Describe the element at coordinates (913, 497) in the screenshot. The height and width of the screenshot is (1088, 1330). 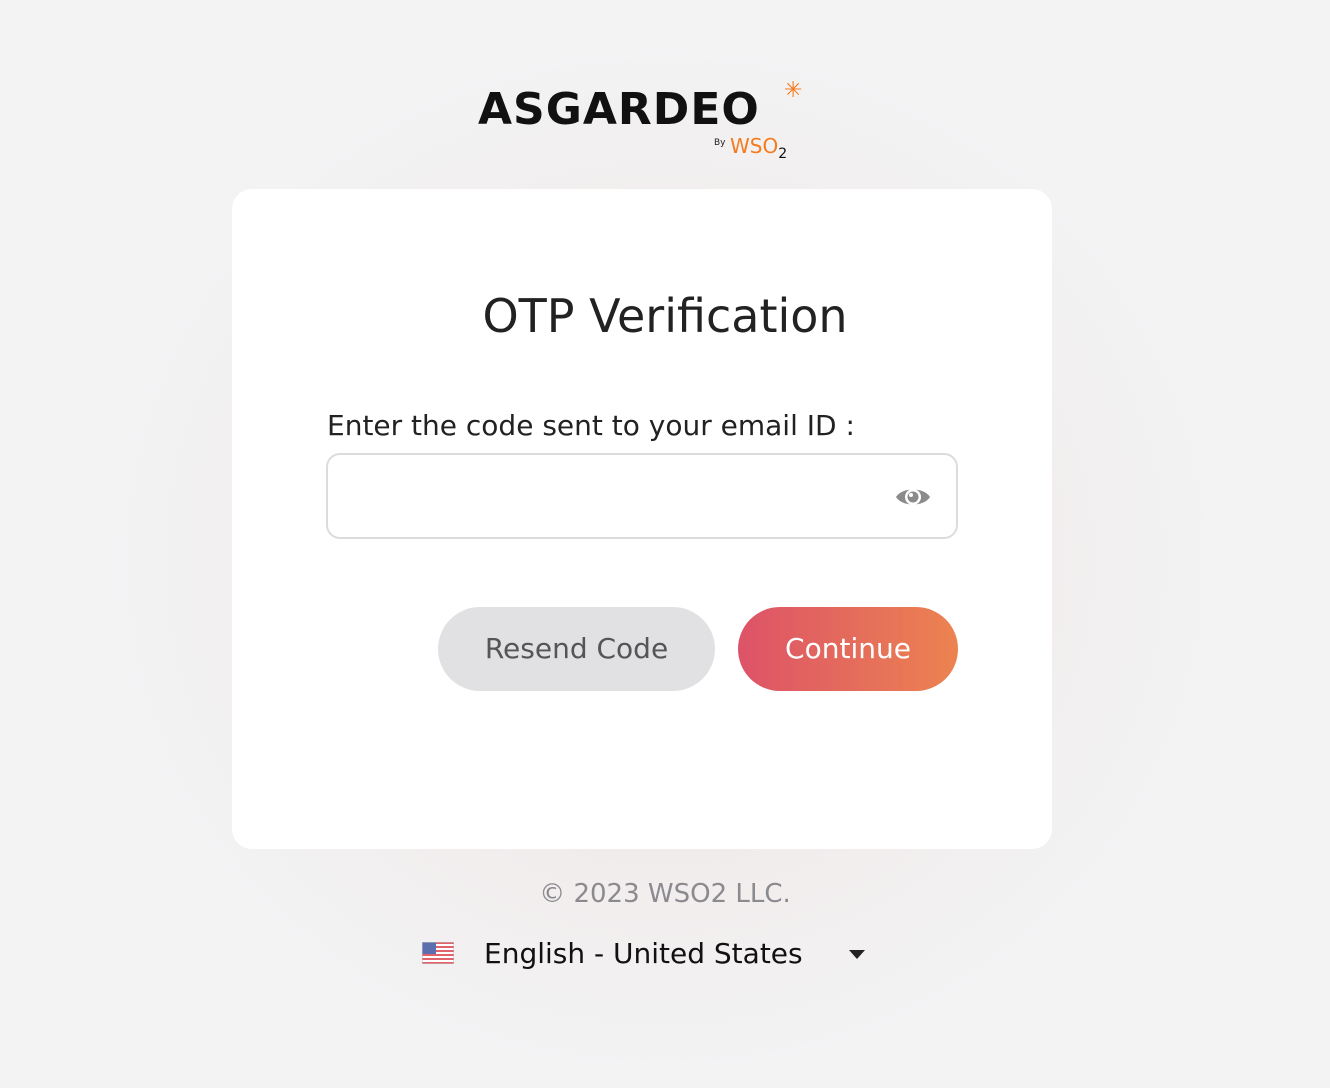
I see `eye-icon` at that location.